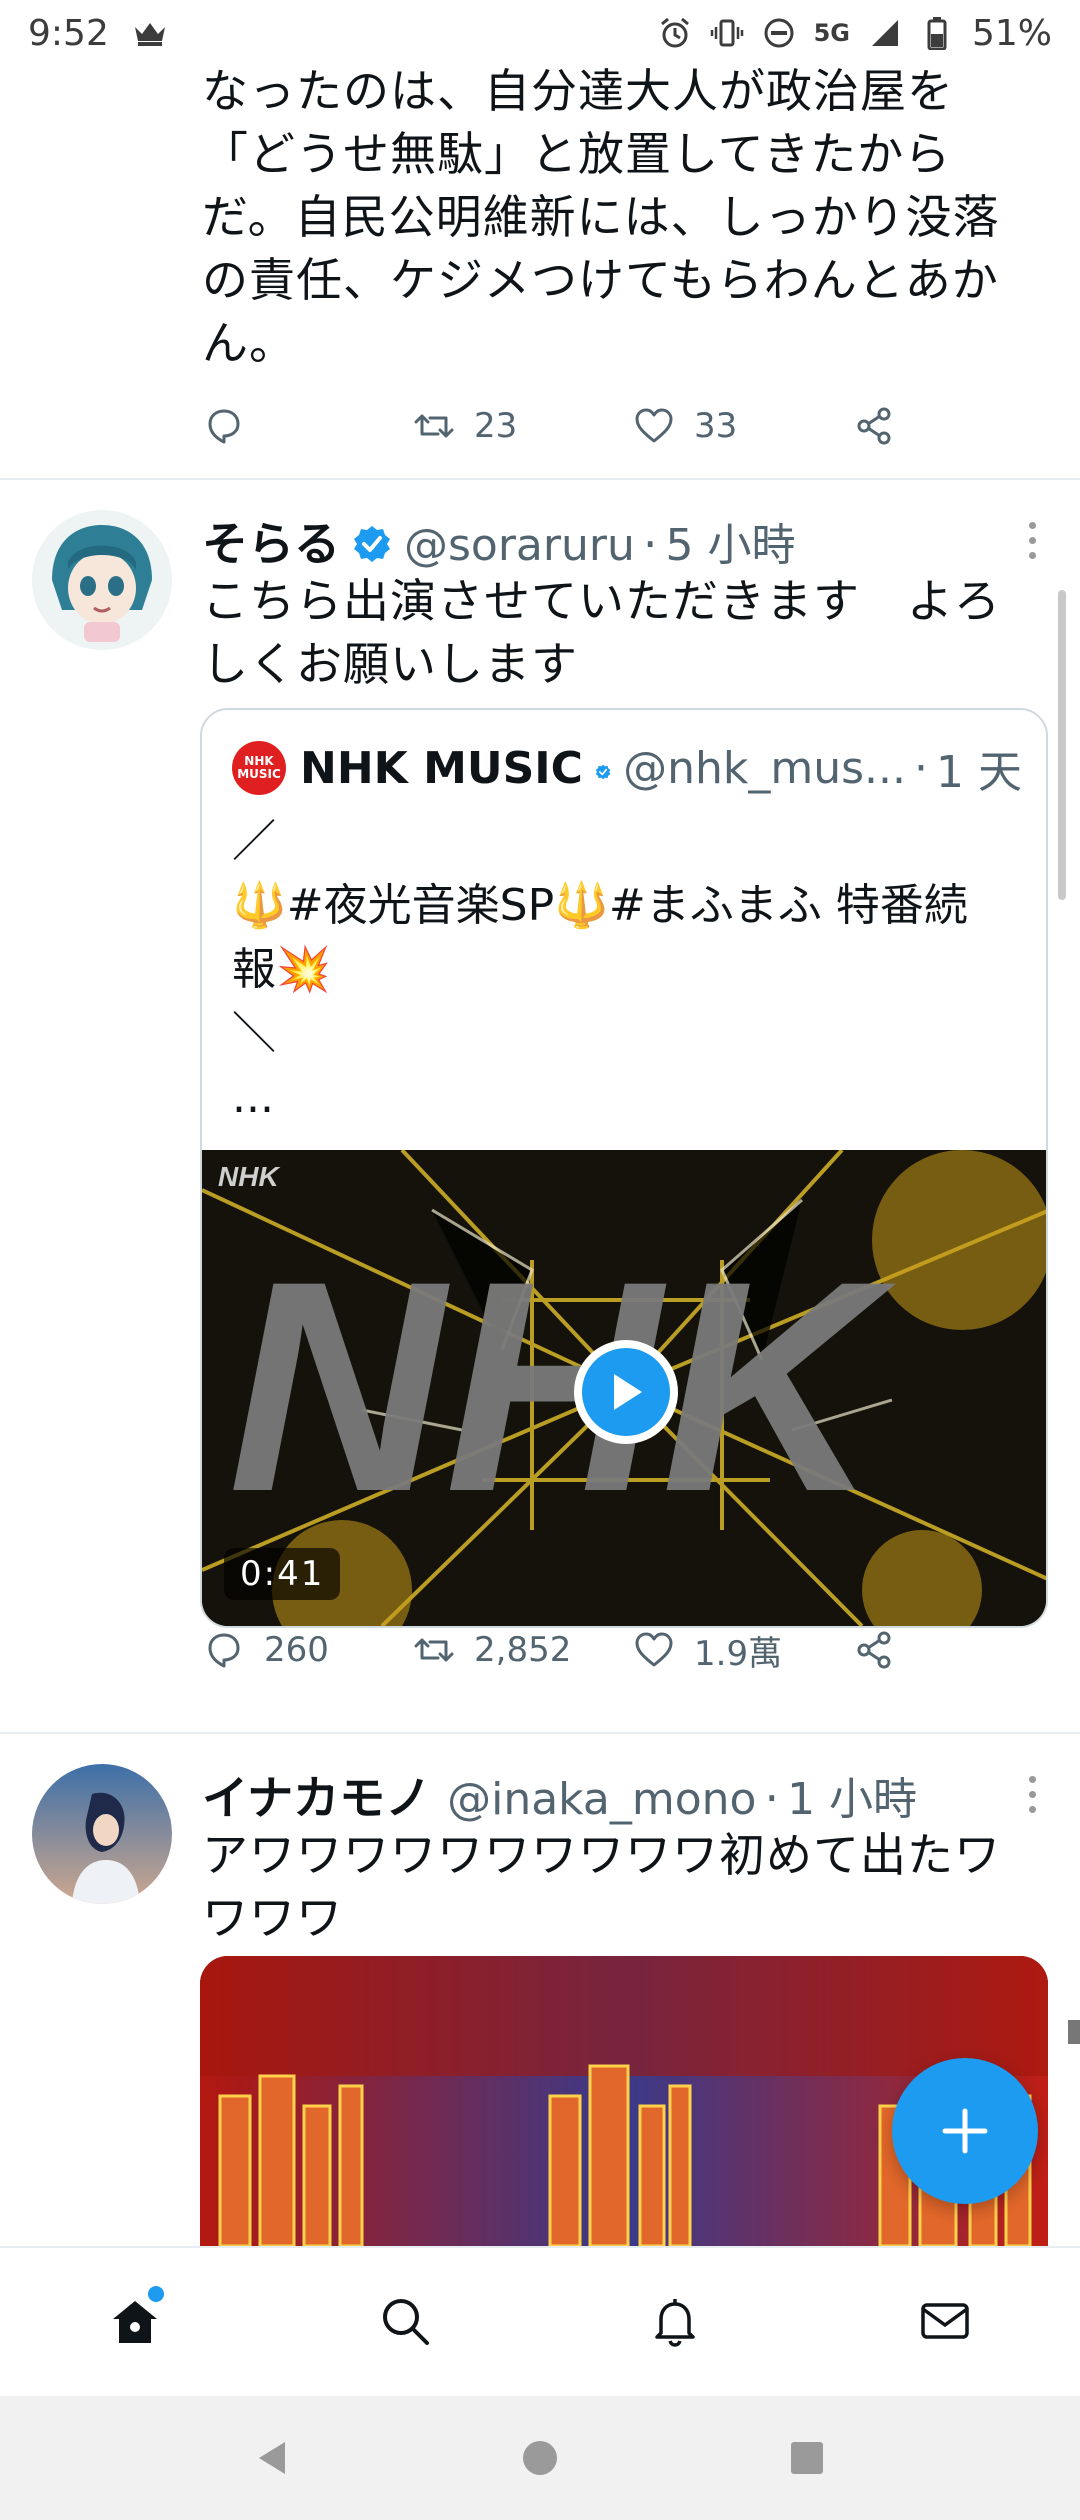  Describe the element at coordinates (622, 633) in the screenshot. I see `tweet-text: こちら出演させていただきます よろ しくお願いします` at that location.